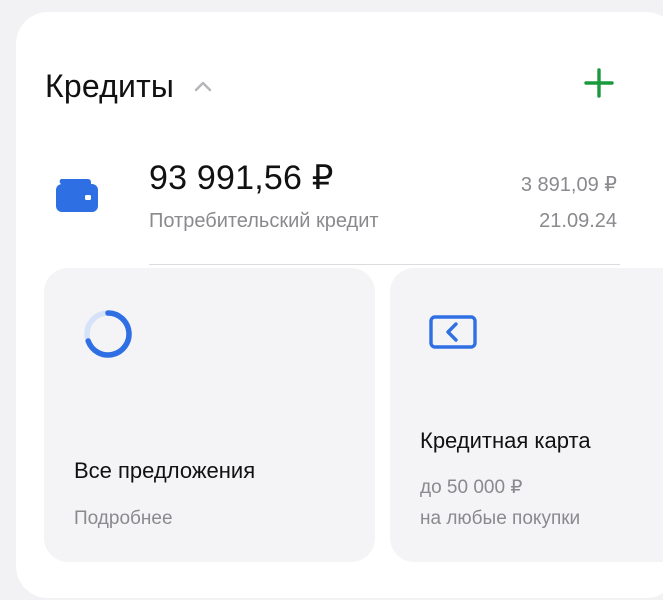  Describe the element at coordinates (203, 87) in the screenshot. I see `chevron-up-icon` at that location.